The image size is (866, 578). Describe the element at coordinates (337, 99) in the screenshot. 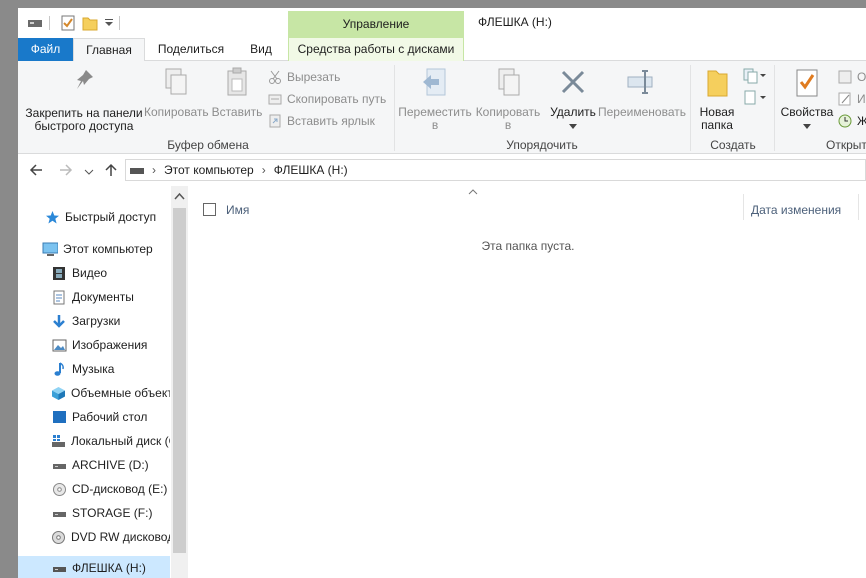

I see `copy-path-label: Скопировать путь` at that location.